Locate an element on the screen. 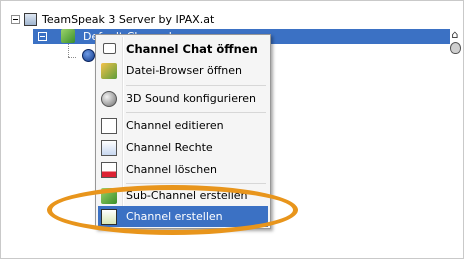 This screenshot has width=464, height=259. collapse-server-icon is located at coordinates (15, 19).